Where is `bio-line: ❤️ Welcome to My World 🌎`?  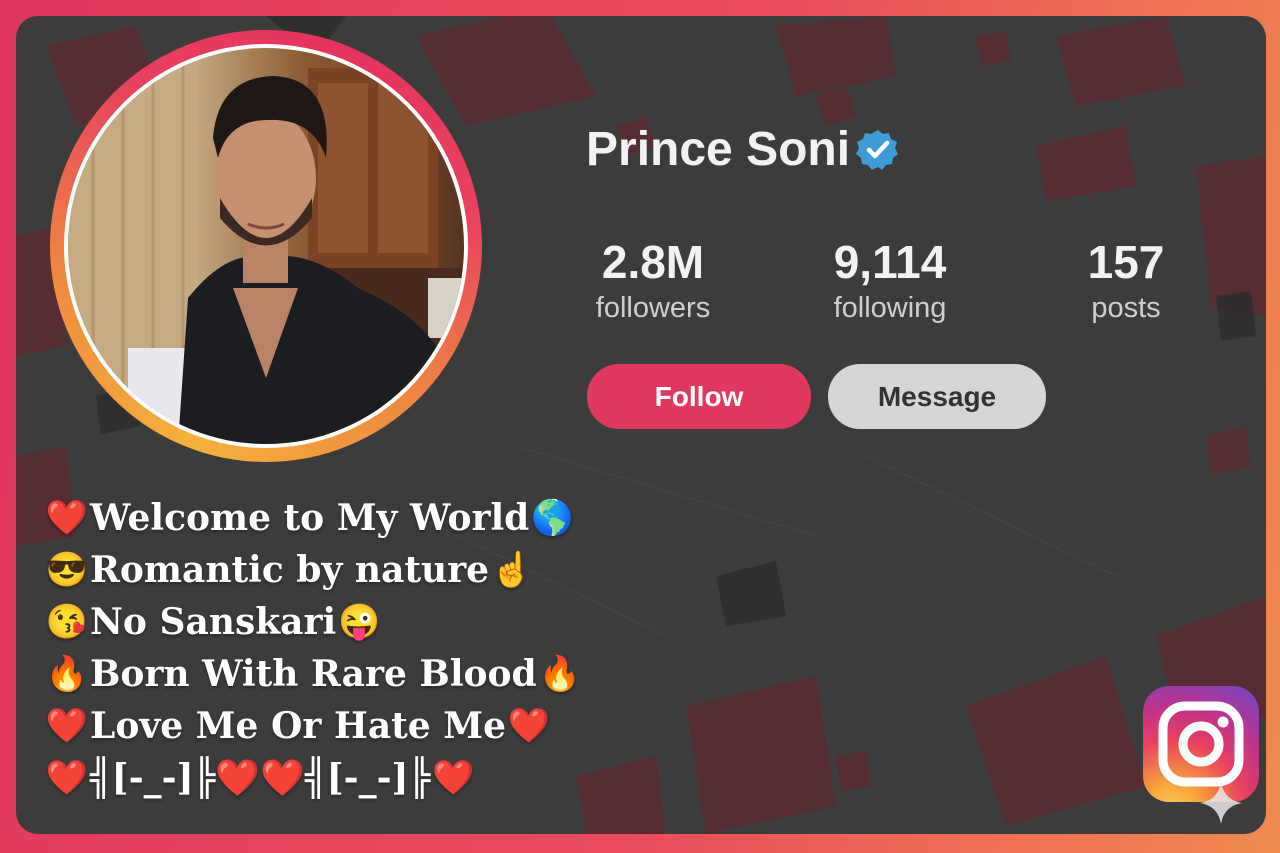
bio-line: ❤️ Welcome to My World 🌎 is located at coordinates (313, 518).